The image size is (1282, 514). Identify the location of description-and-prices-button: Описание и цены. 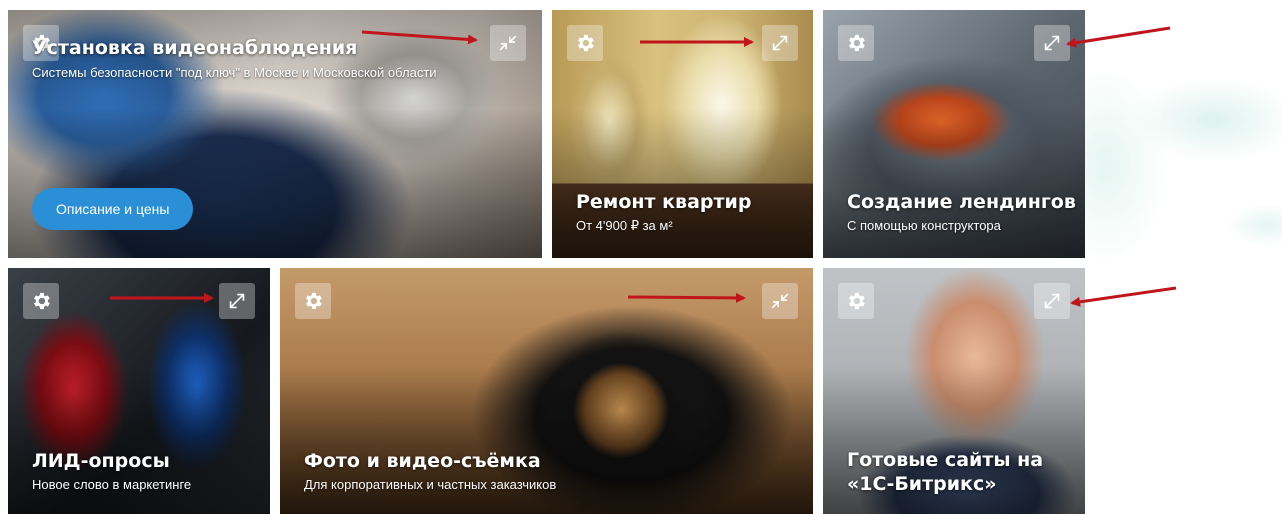
(113, 209).